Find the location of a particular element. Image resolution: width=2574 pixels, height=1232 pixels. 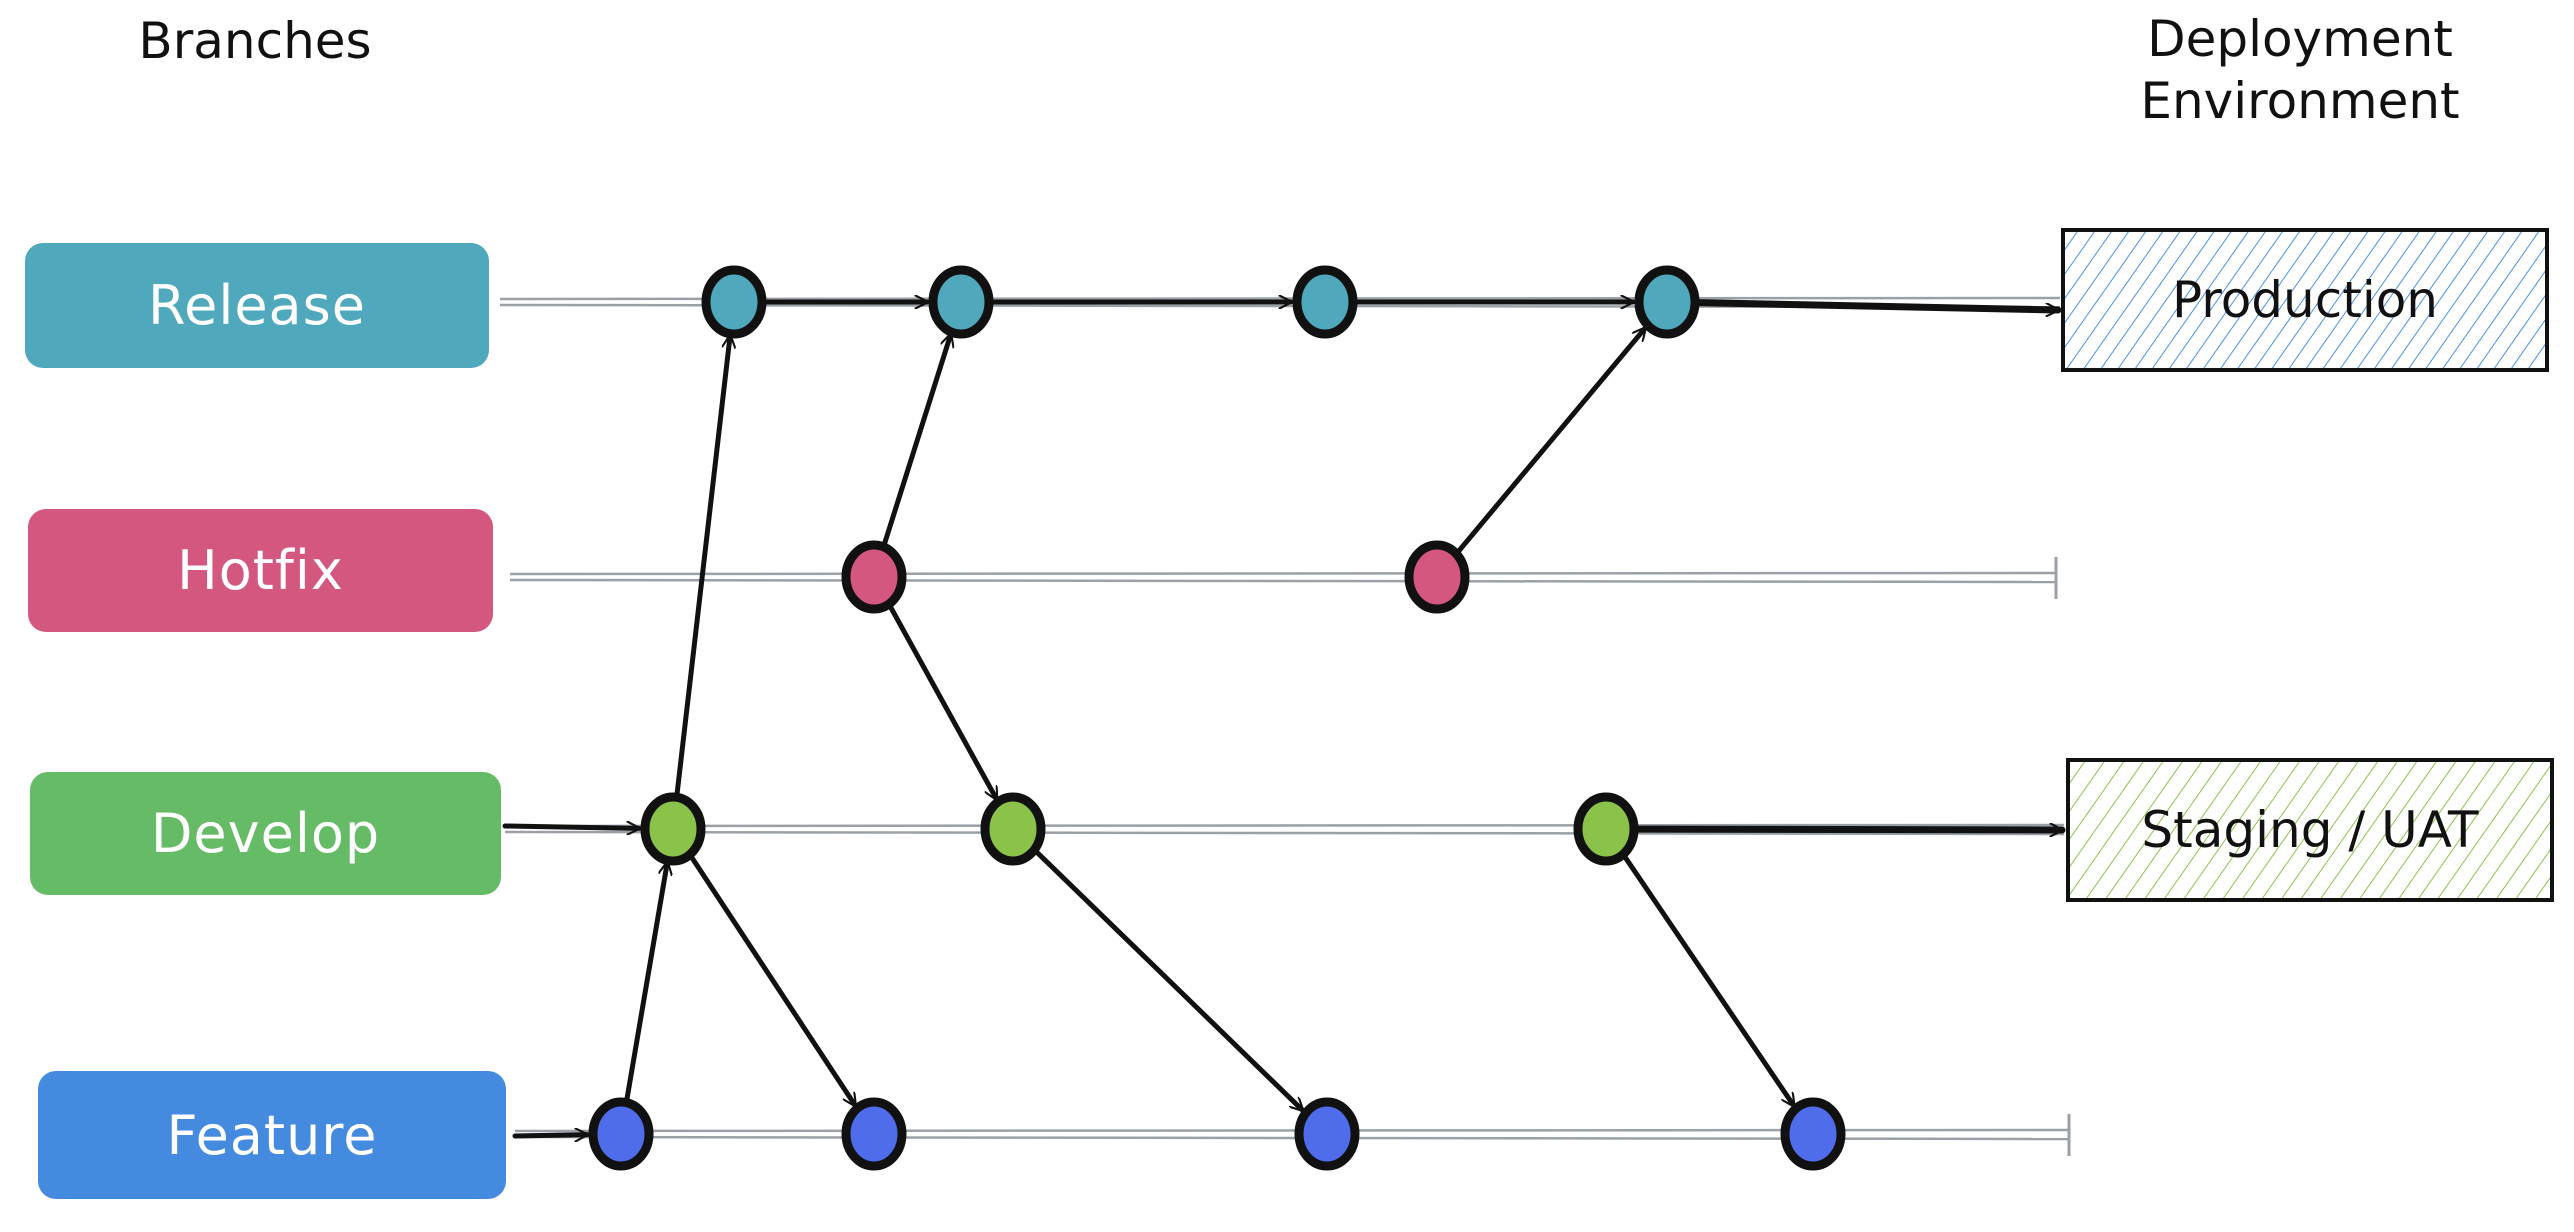

branch-develop-label: Develop is located at coordinates (265, 833).